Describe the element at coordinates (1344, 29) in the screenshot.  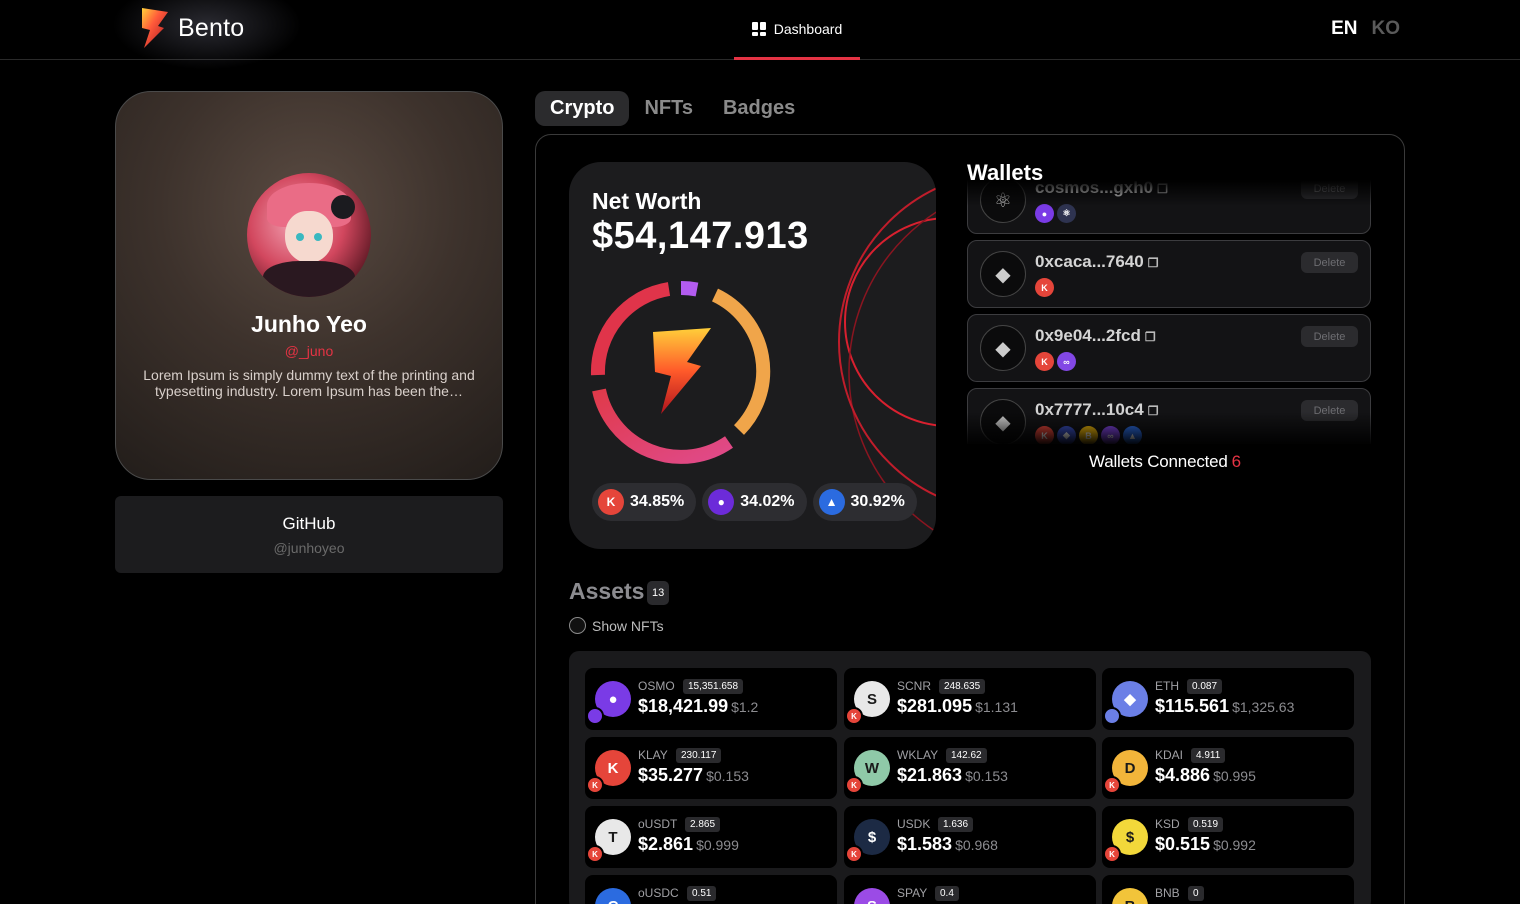
I see `lang-en: EN` at that location.